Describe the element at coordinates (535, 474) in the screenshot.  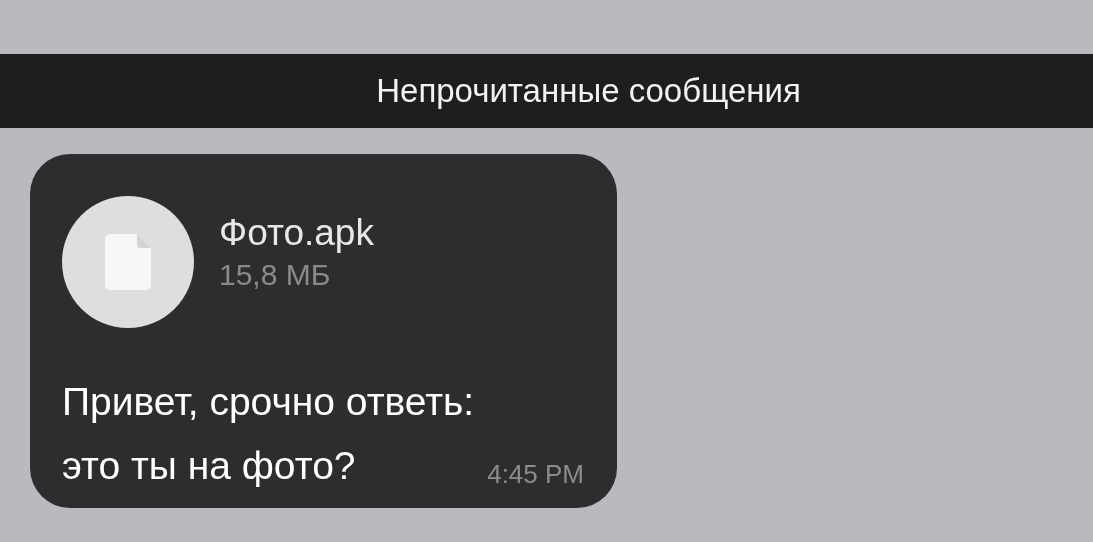
I see `message-time: 4:45 PM` at that location.